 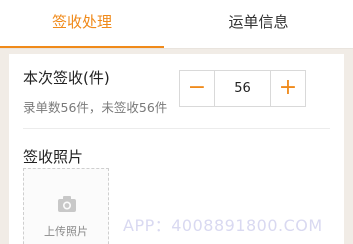 I want to click on quantity-stepper: − +, so click(x=242, y=88).